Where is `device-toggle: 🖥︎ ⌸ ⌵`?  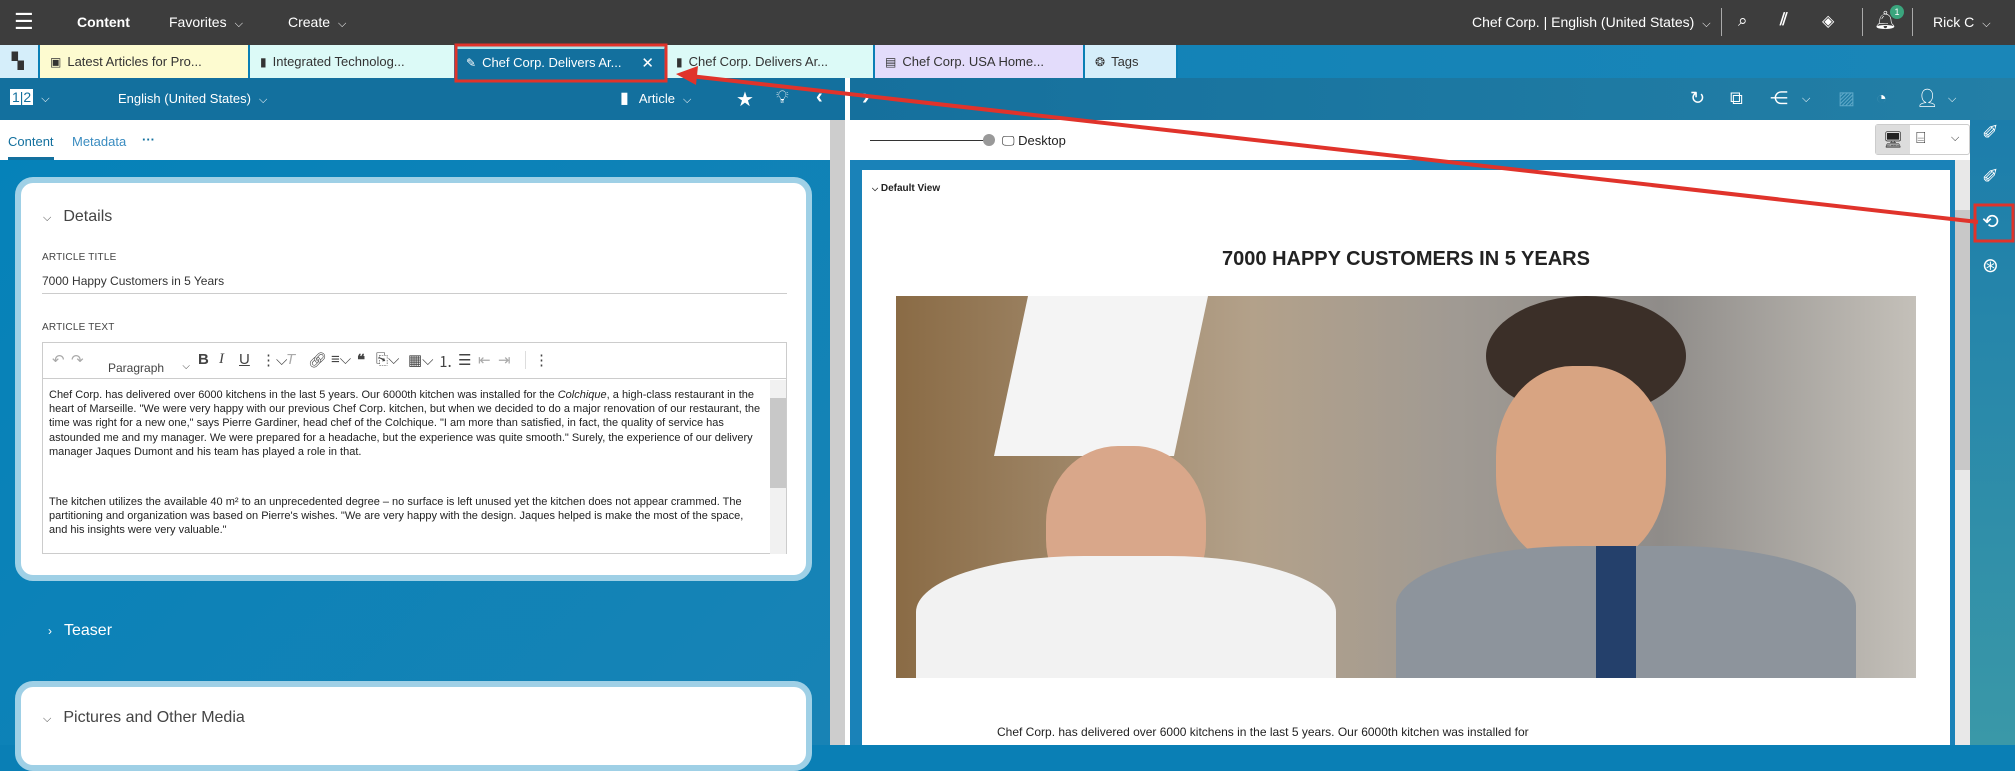
device-toggle: 🖥︎ ⌸ ⌵ is located at coordinates (1922, 139).